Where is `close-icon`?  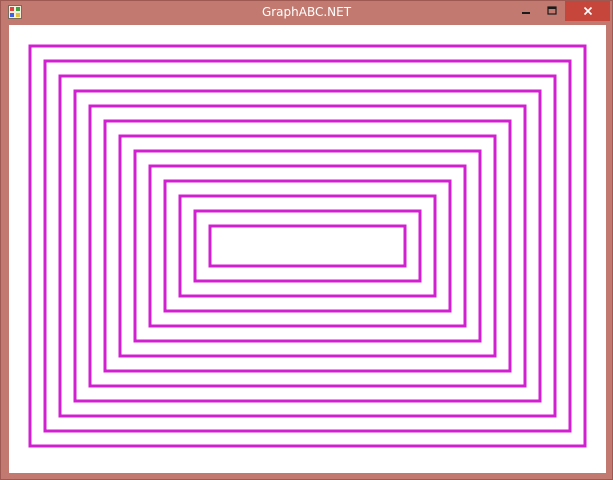
close-icon is located at coordinates (587, 11).